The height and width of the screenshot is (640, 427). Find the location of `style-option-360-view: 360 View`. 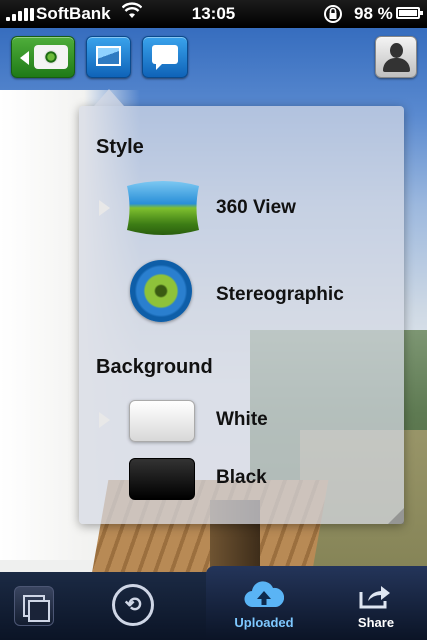

style-option-360-view: 360 View is located at coordinates (241, 208).